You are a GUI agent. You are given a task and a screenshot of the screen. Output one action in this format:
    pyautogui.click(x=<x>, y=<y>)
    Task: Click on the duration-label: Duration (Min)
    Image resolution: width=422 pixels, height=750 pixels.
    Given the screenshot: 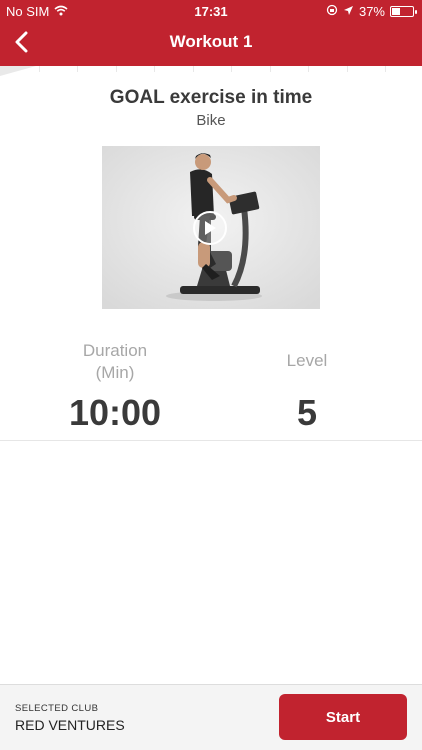 What is the action you would take?
    pyautogui.click(x=115, y=362)
    